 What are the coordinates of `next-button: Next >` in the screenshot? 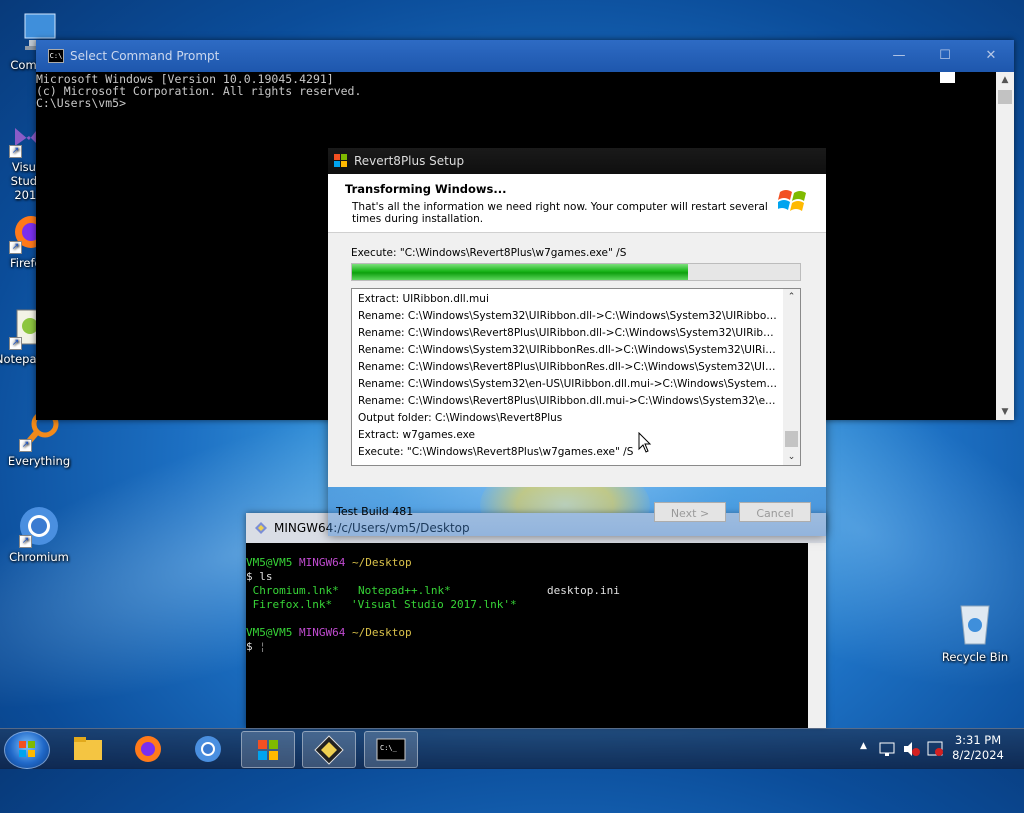 It's located at (690, 512).